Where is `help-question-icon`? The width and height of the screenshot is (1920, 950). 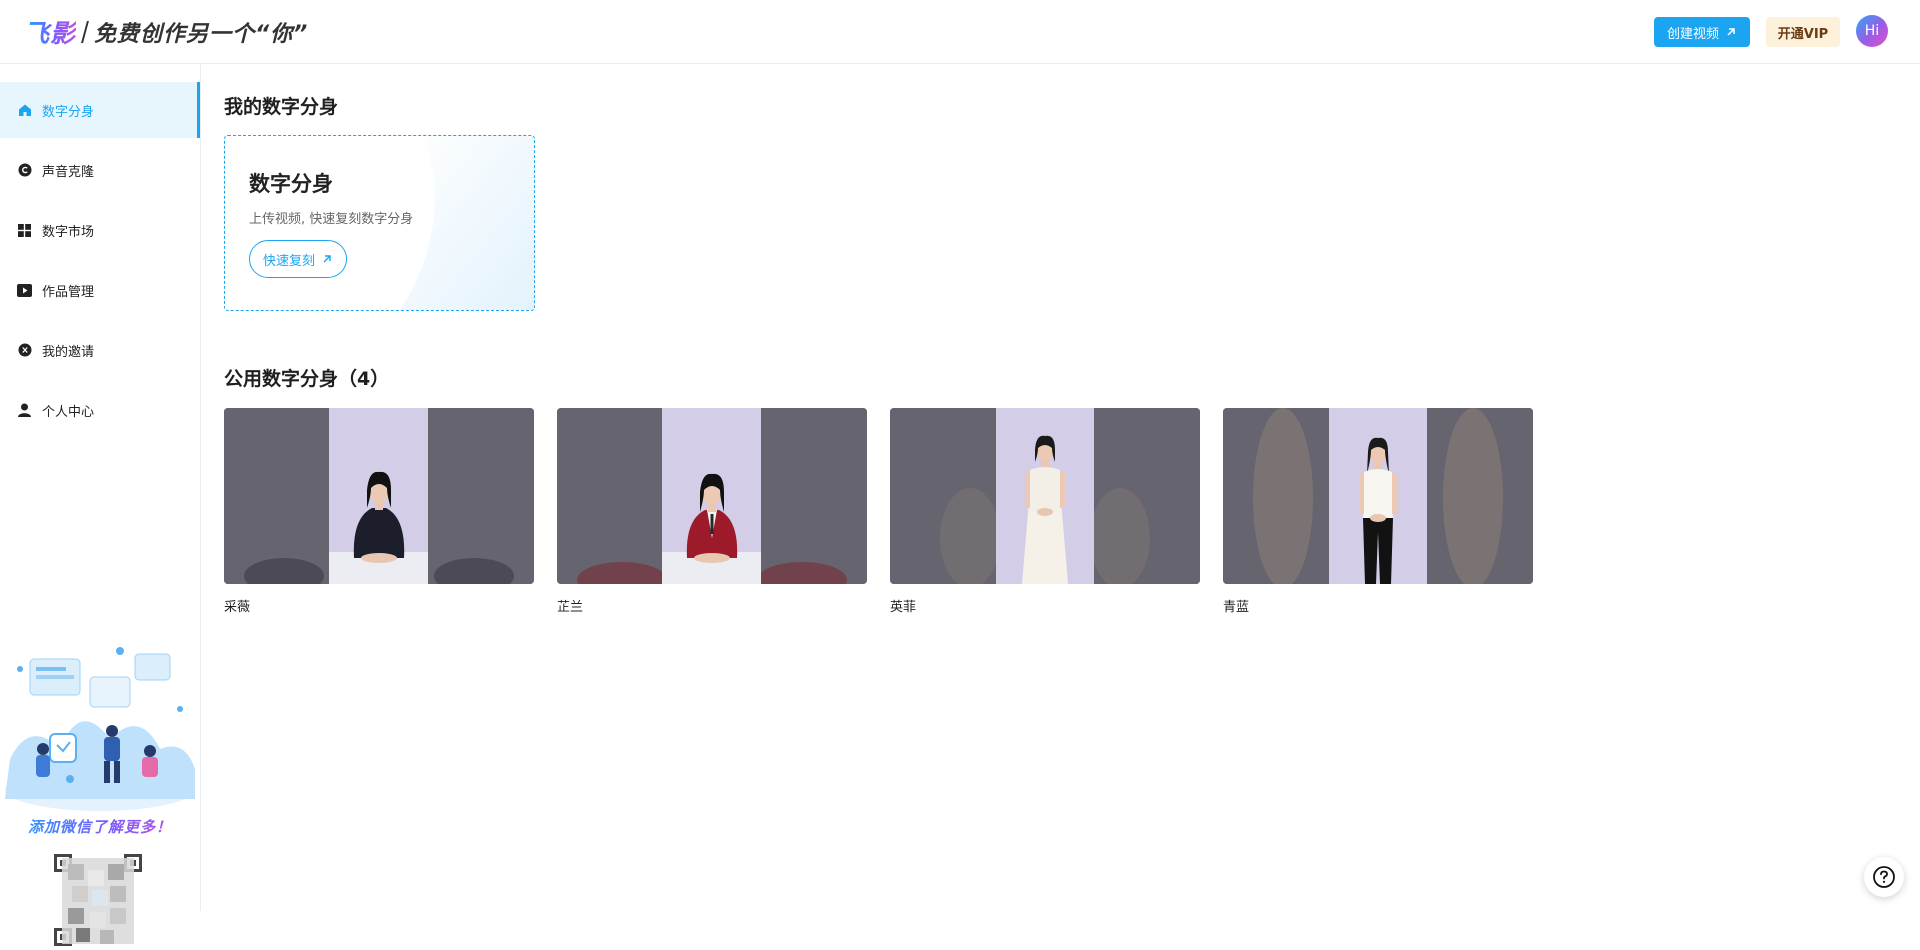
help-question-icon is located at coordinates (1884, 877).